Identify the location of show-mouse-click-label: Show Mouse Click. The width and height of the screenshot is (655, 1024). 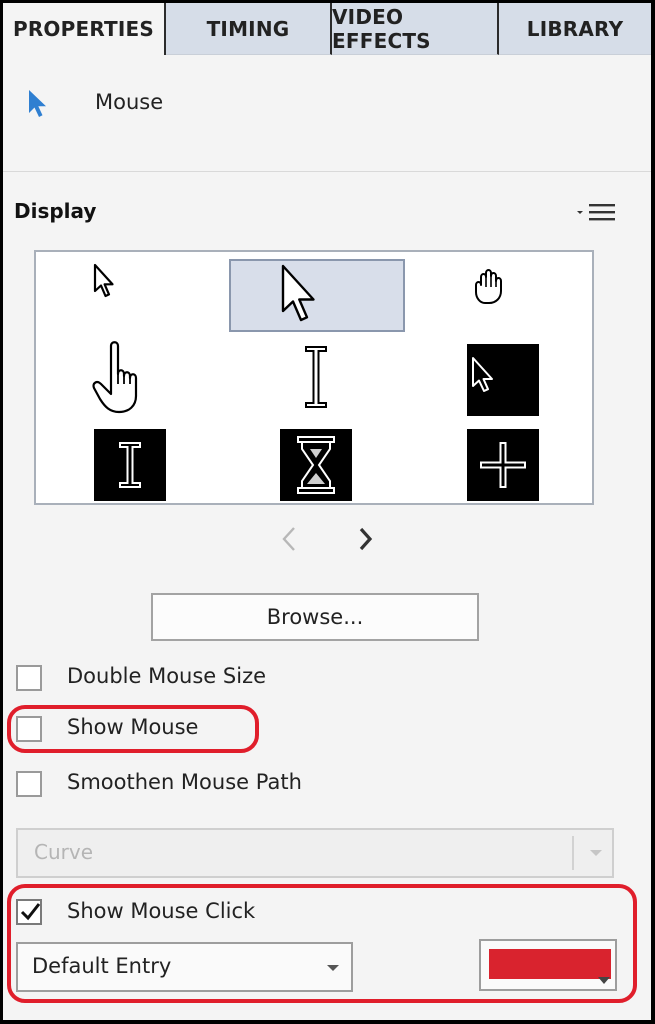
(161, 911).